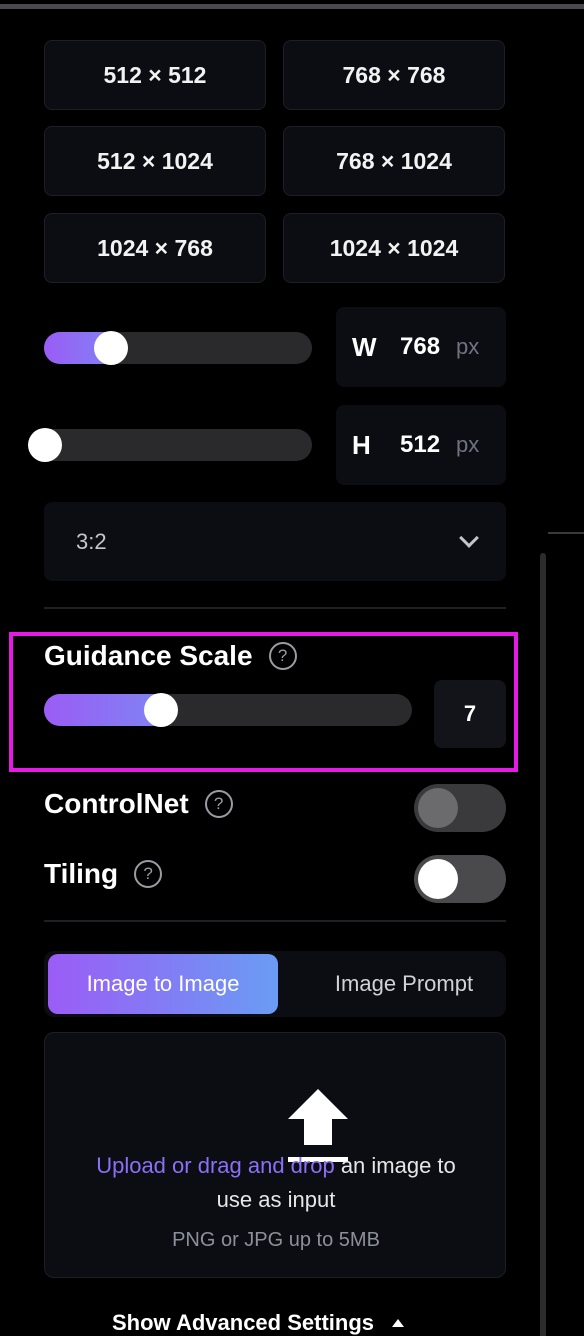 This screenshot has height=1336, width=584. Describe the element at coordinates (228, 710) in the screenshot. I see `guidance-scale-slider` at that location.